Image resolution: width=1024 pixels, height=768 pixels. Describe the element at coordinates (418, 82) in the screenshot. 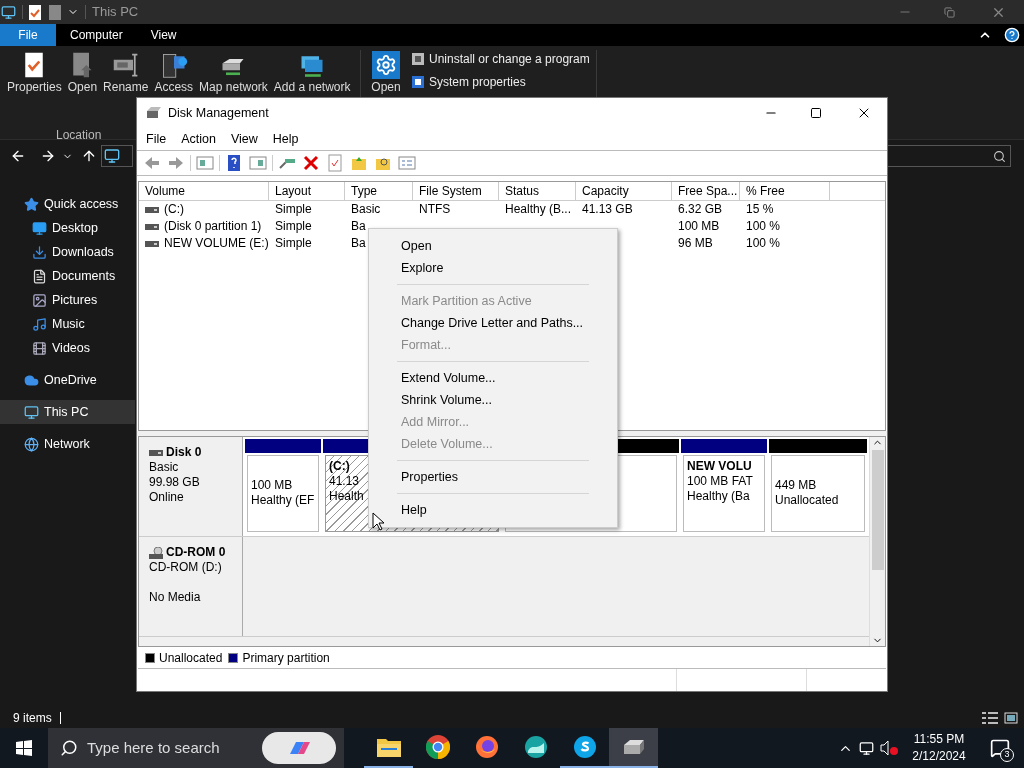

I see `monitor-check-icon` at that location.